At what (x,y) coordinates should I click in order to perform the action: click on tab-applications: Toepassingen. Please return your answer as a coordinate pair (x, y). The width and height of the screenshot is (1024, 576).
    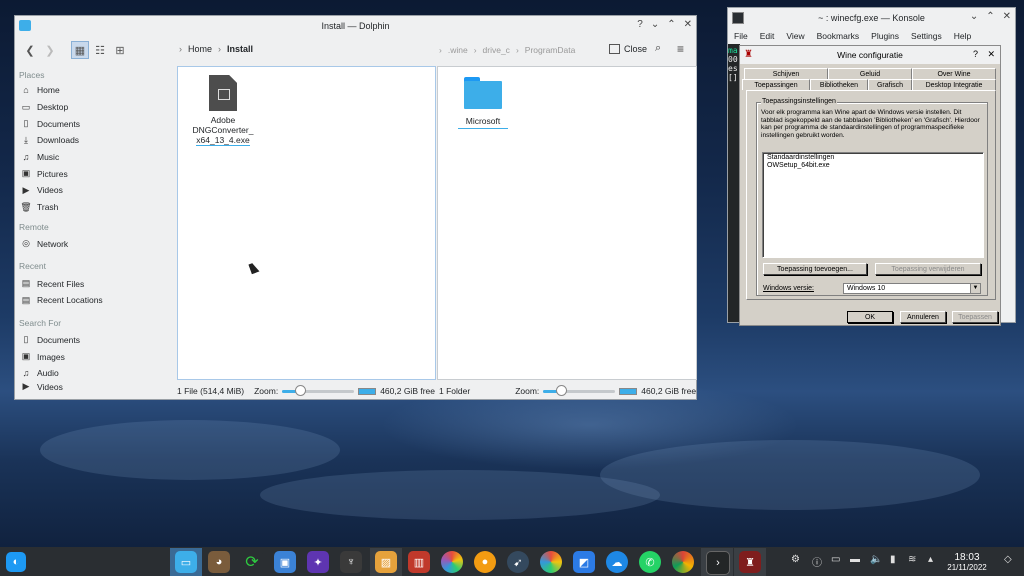
    Looking at the image, I should click on (776, 84).